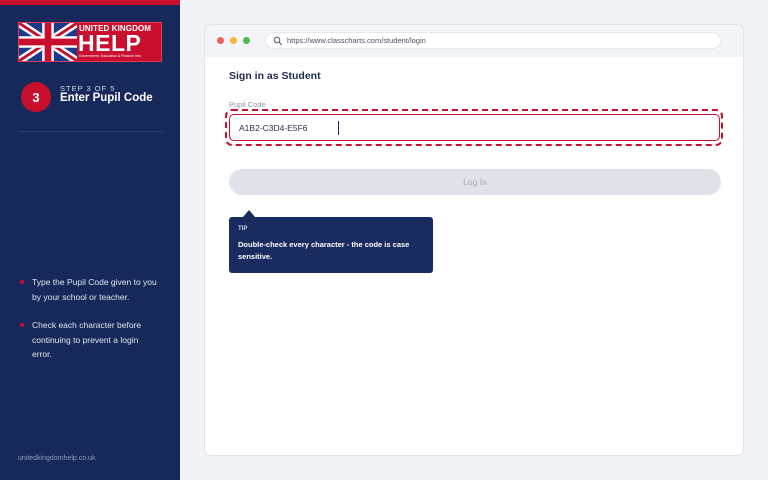 This screenshot has height=480, width=768. Describe the element at coordinates (36, 97) in the screenshot. I see `step-number-badge: 3` at that location.